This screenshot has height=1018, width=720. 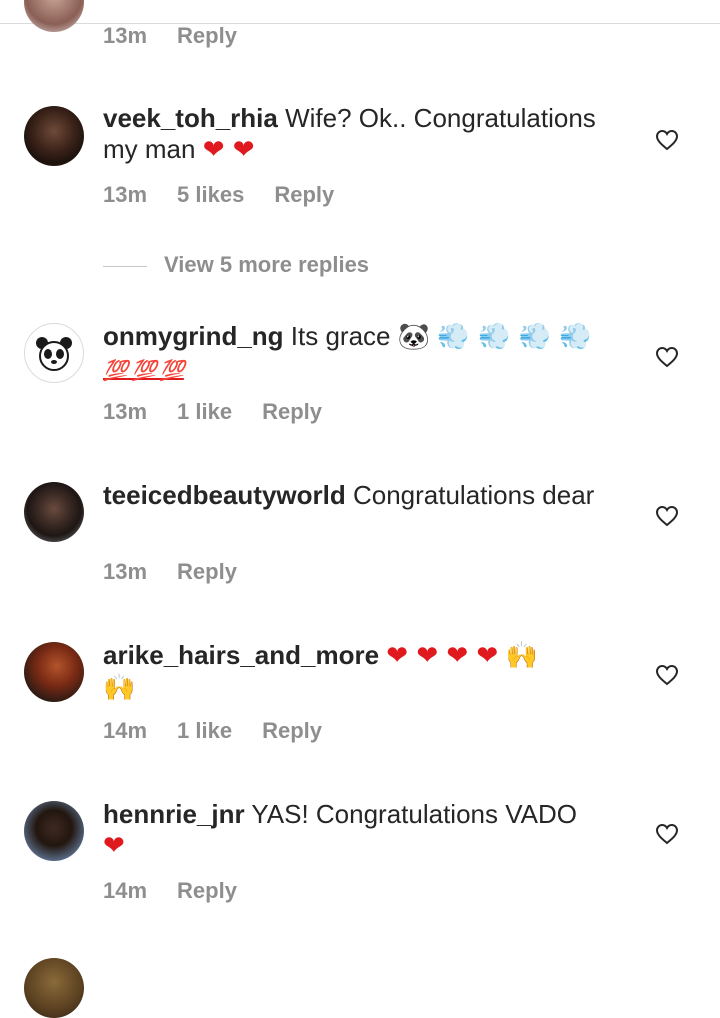 What do you see at coordinates (114, 846) in the screenshot?
I see `heart-emoji: ❤` at bounding box center [114, 846].